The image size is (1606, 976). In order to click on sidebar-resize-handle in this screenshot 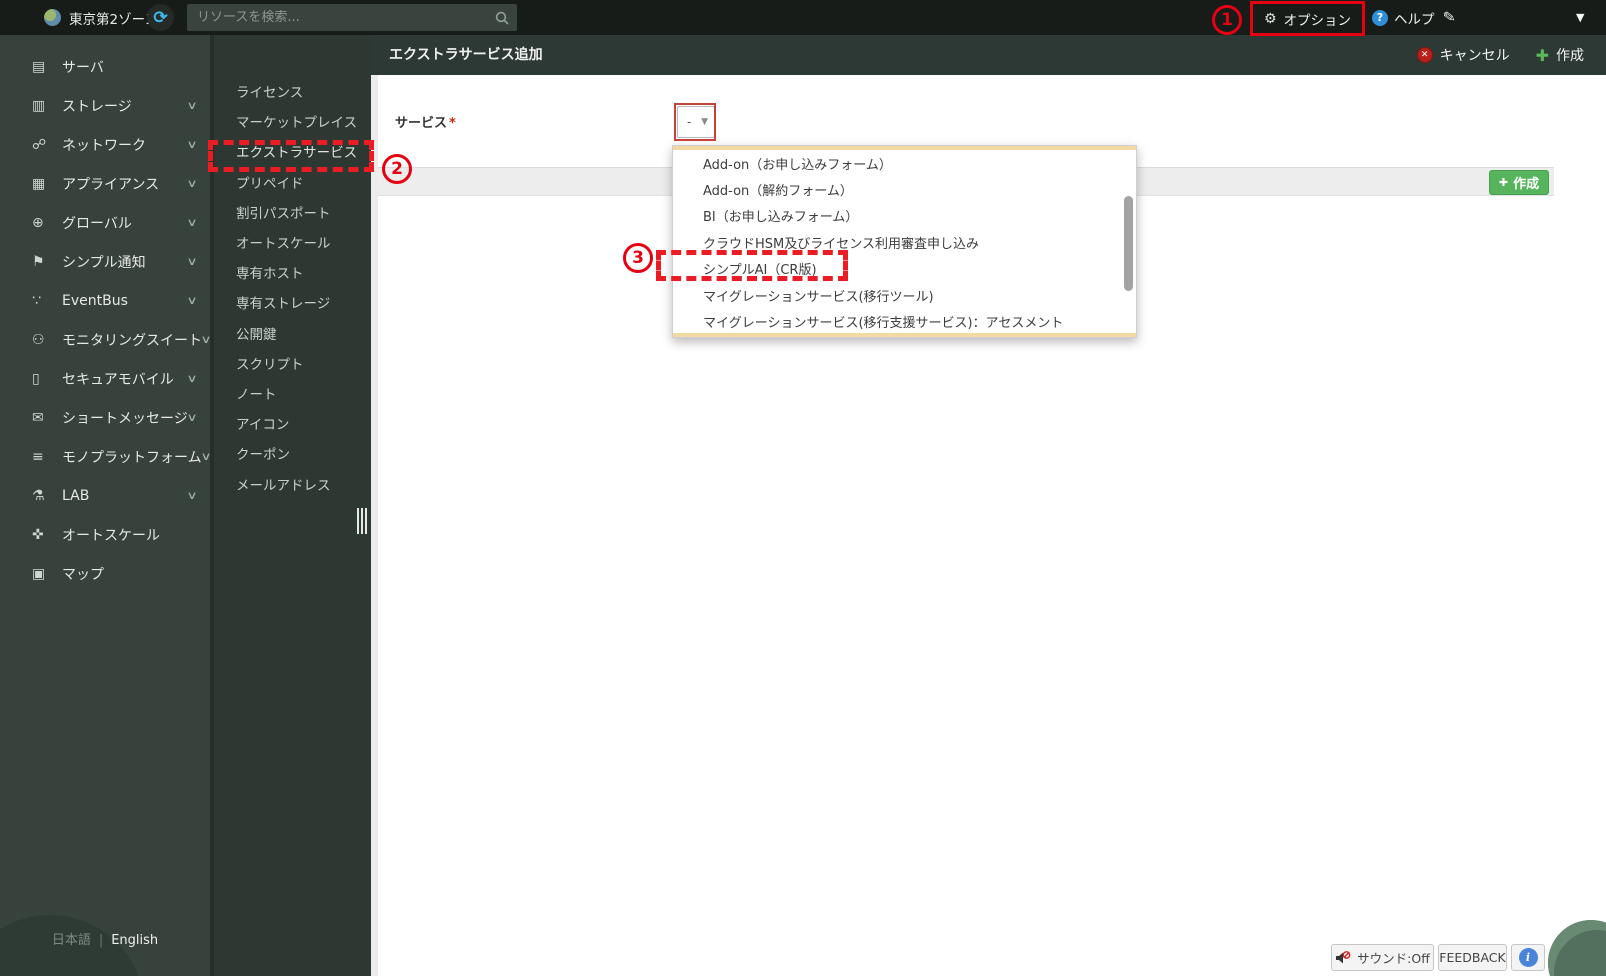, I will do `click(363, 521)`.